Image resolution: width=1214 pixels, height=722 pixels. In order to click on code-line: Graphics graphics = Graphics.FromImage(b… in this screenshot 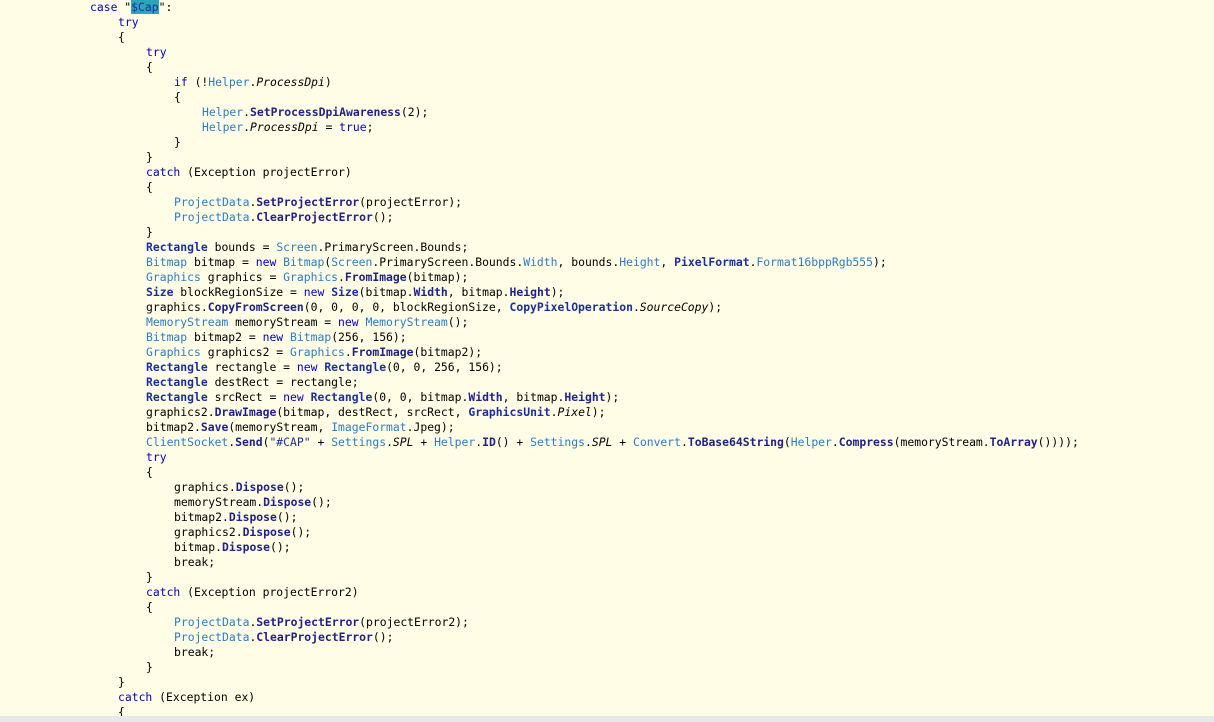, I will do `click(307, 277)`.